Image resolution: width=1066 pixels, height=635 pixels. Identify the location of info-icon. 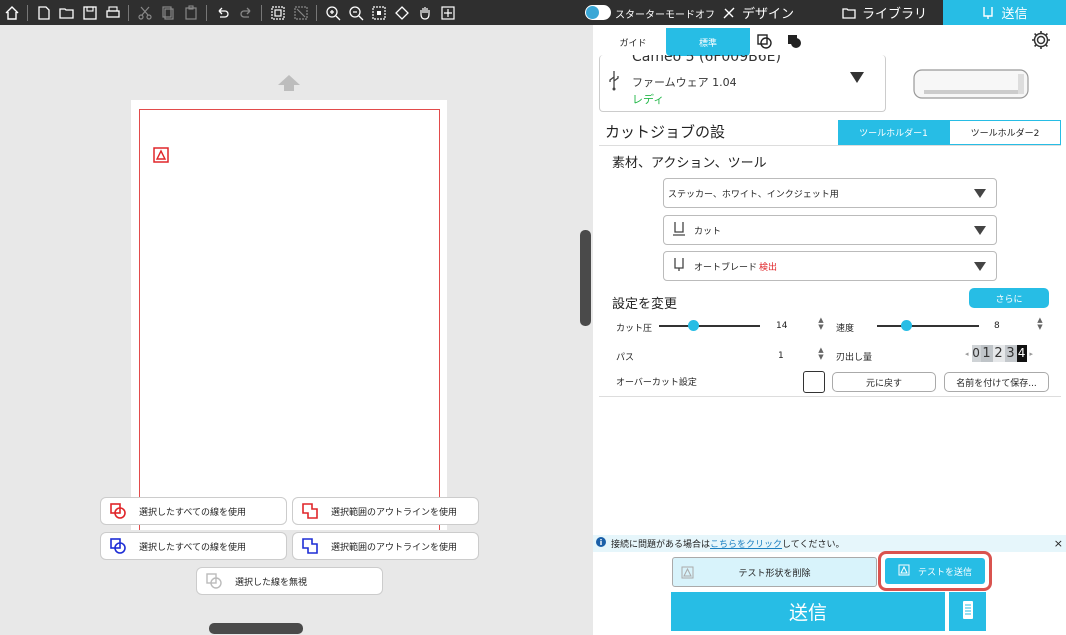
(601, 543).